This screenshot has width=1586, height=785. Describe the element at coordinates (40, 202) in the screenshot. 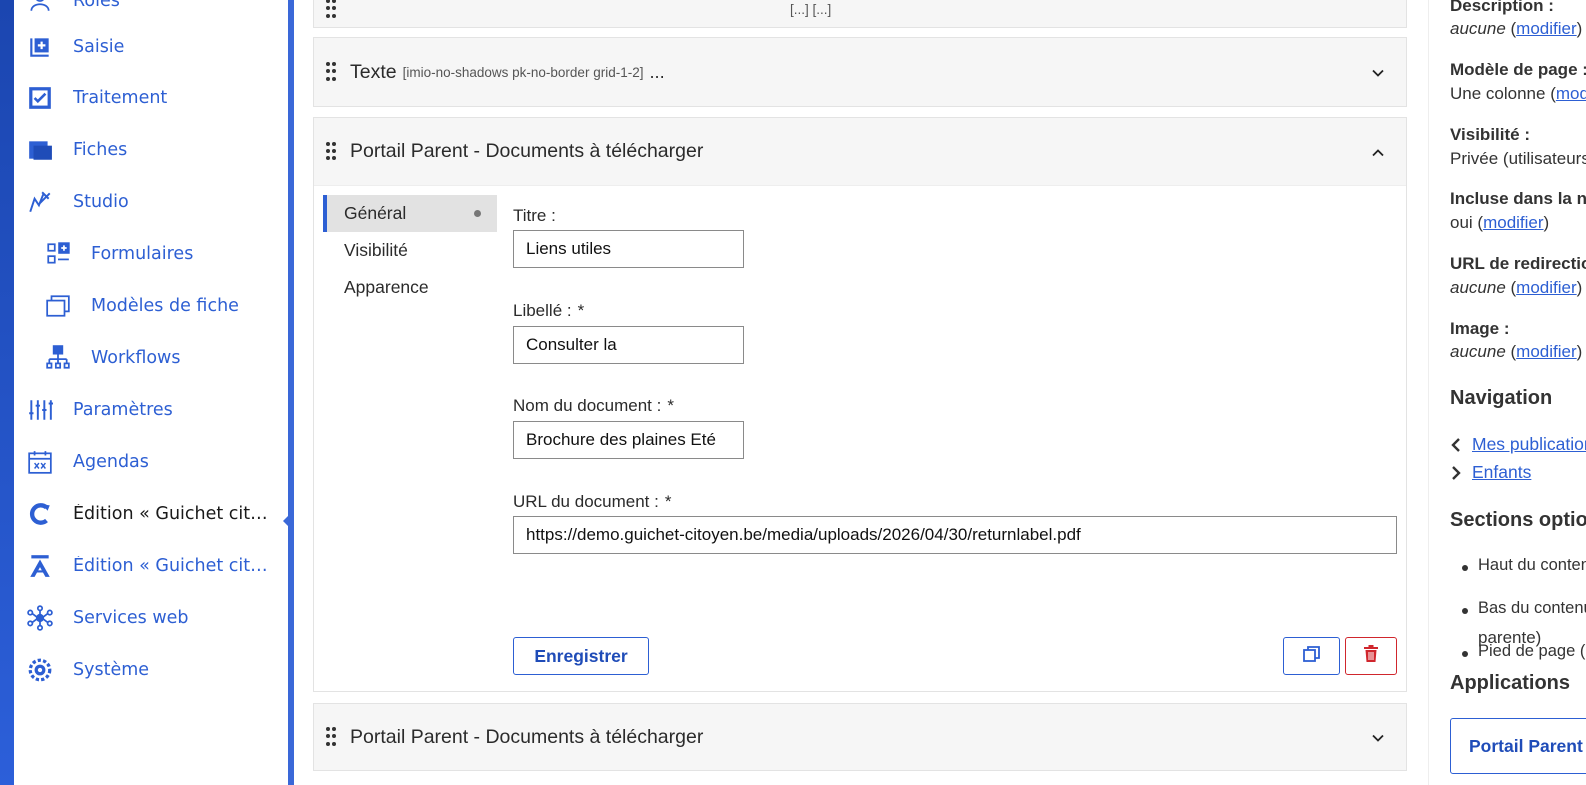

I see `studio-icon` at that location.